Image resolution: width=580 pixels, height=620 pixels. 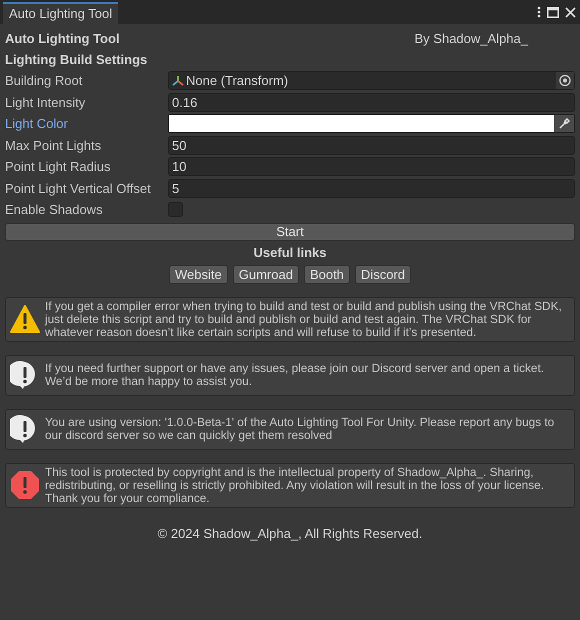 I want to click on field-label: Point Light Radius, so click(x=58, y=166).